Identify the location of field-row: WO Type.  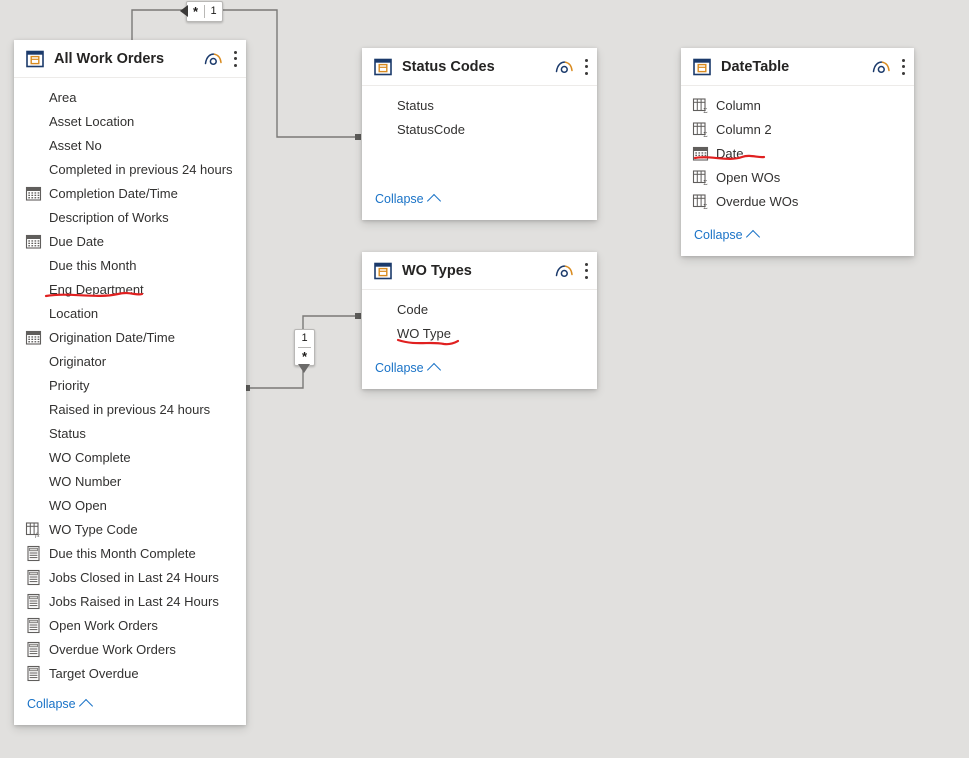
(479, 333).